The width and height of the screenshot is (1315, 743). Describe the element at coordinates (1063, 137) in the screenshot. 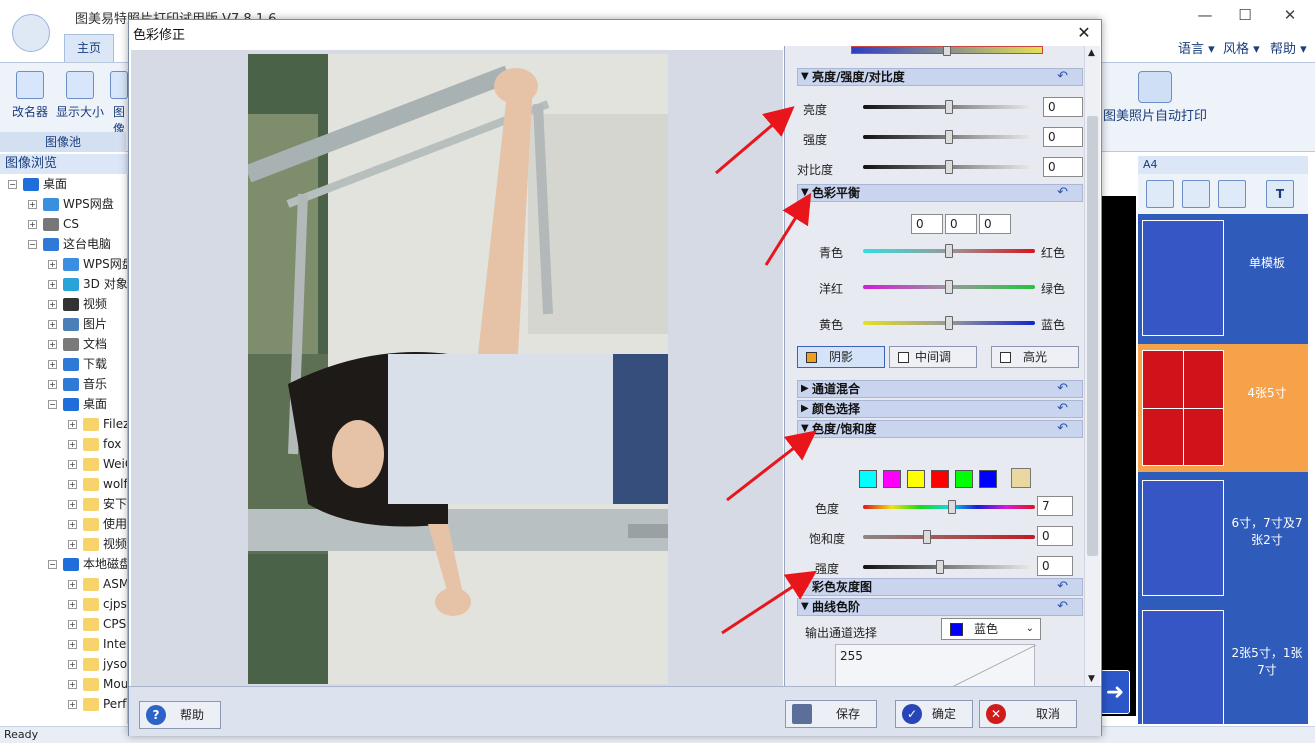

I see `intensity-value: 0` at that location.